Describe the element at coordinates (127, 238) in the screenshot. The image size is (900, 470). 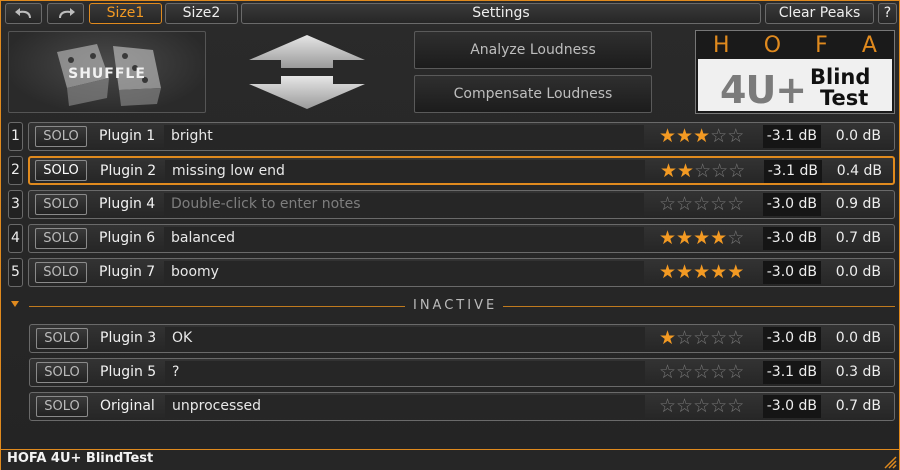
I see `plugin-name: Plugin 6` at that location.